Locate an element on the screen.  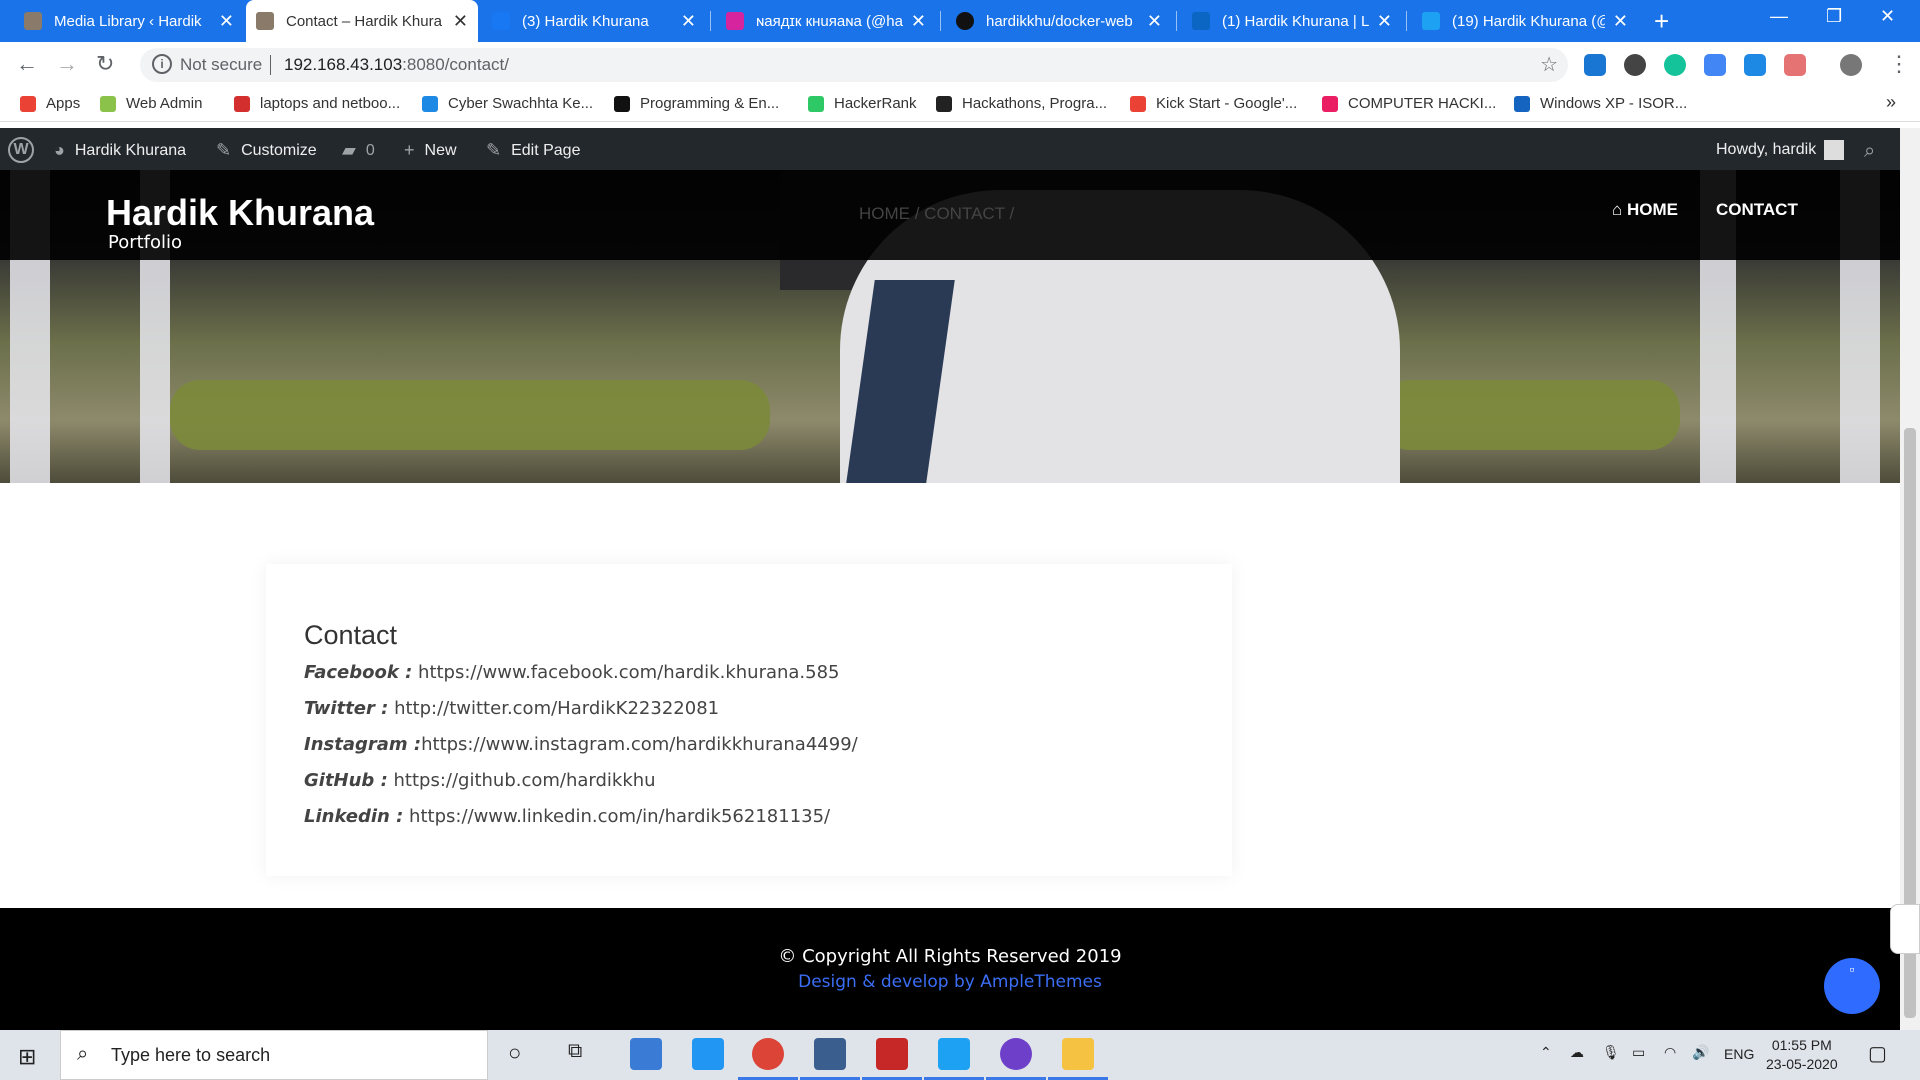
reload-icon: ↻ is located at coordinates (105, 64).